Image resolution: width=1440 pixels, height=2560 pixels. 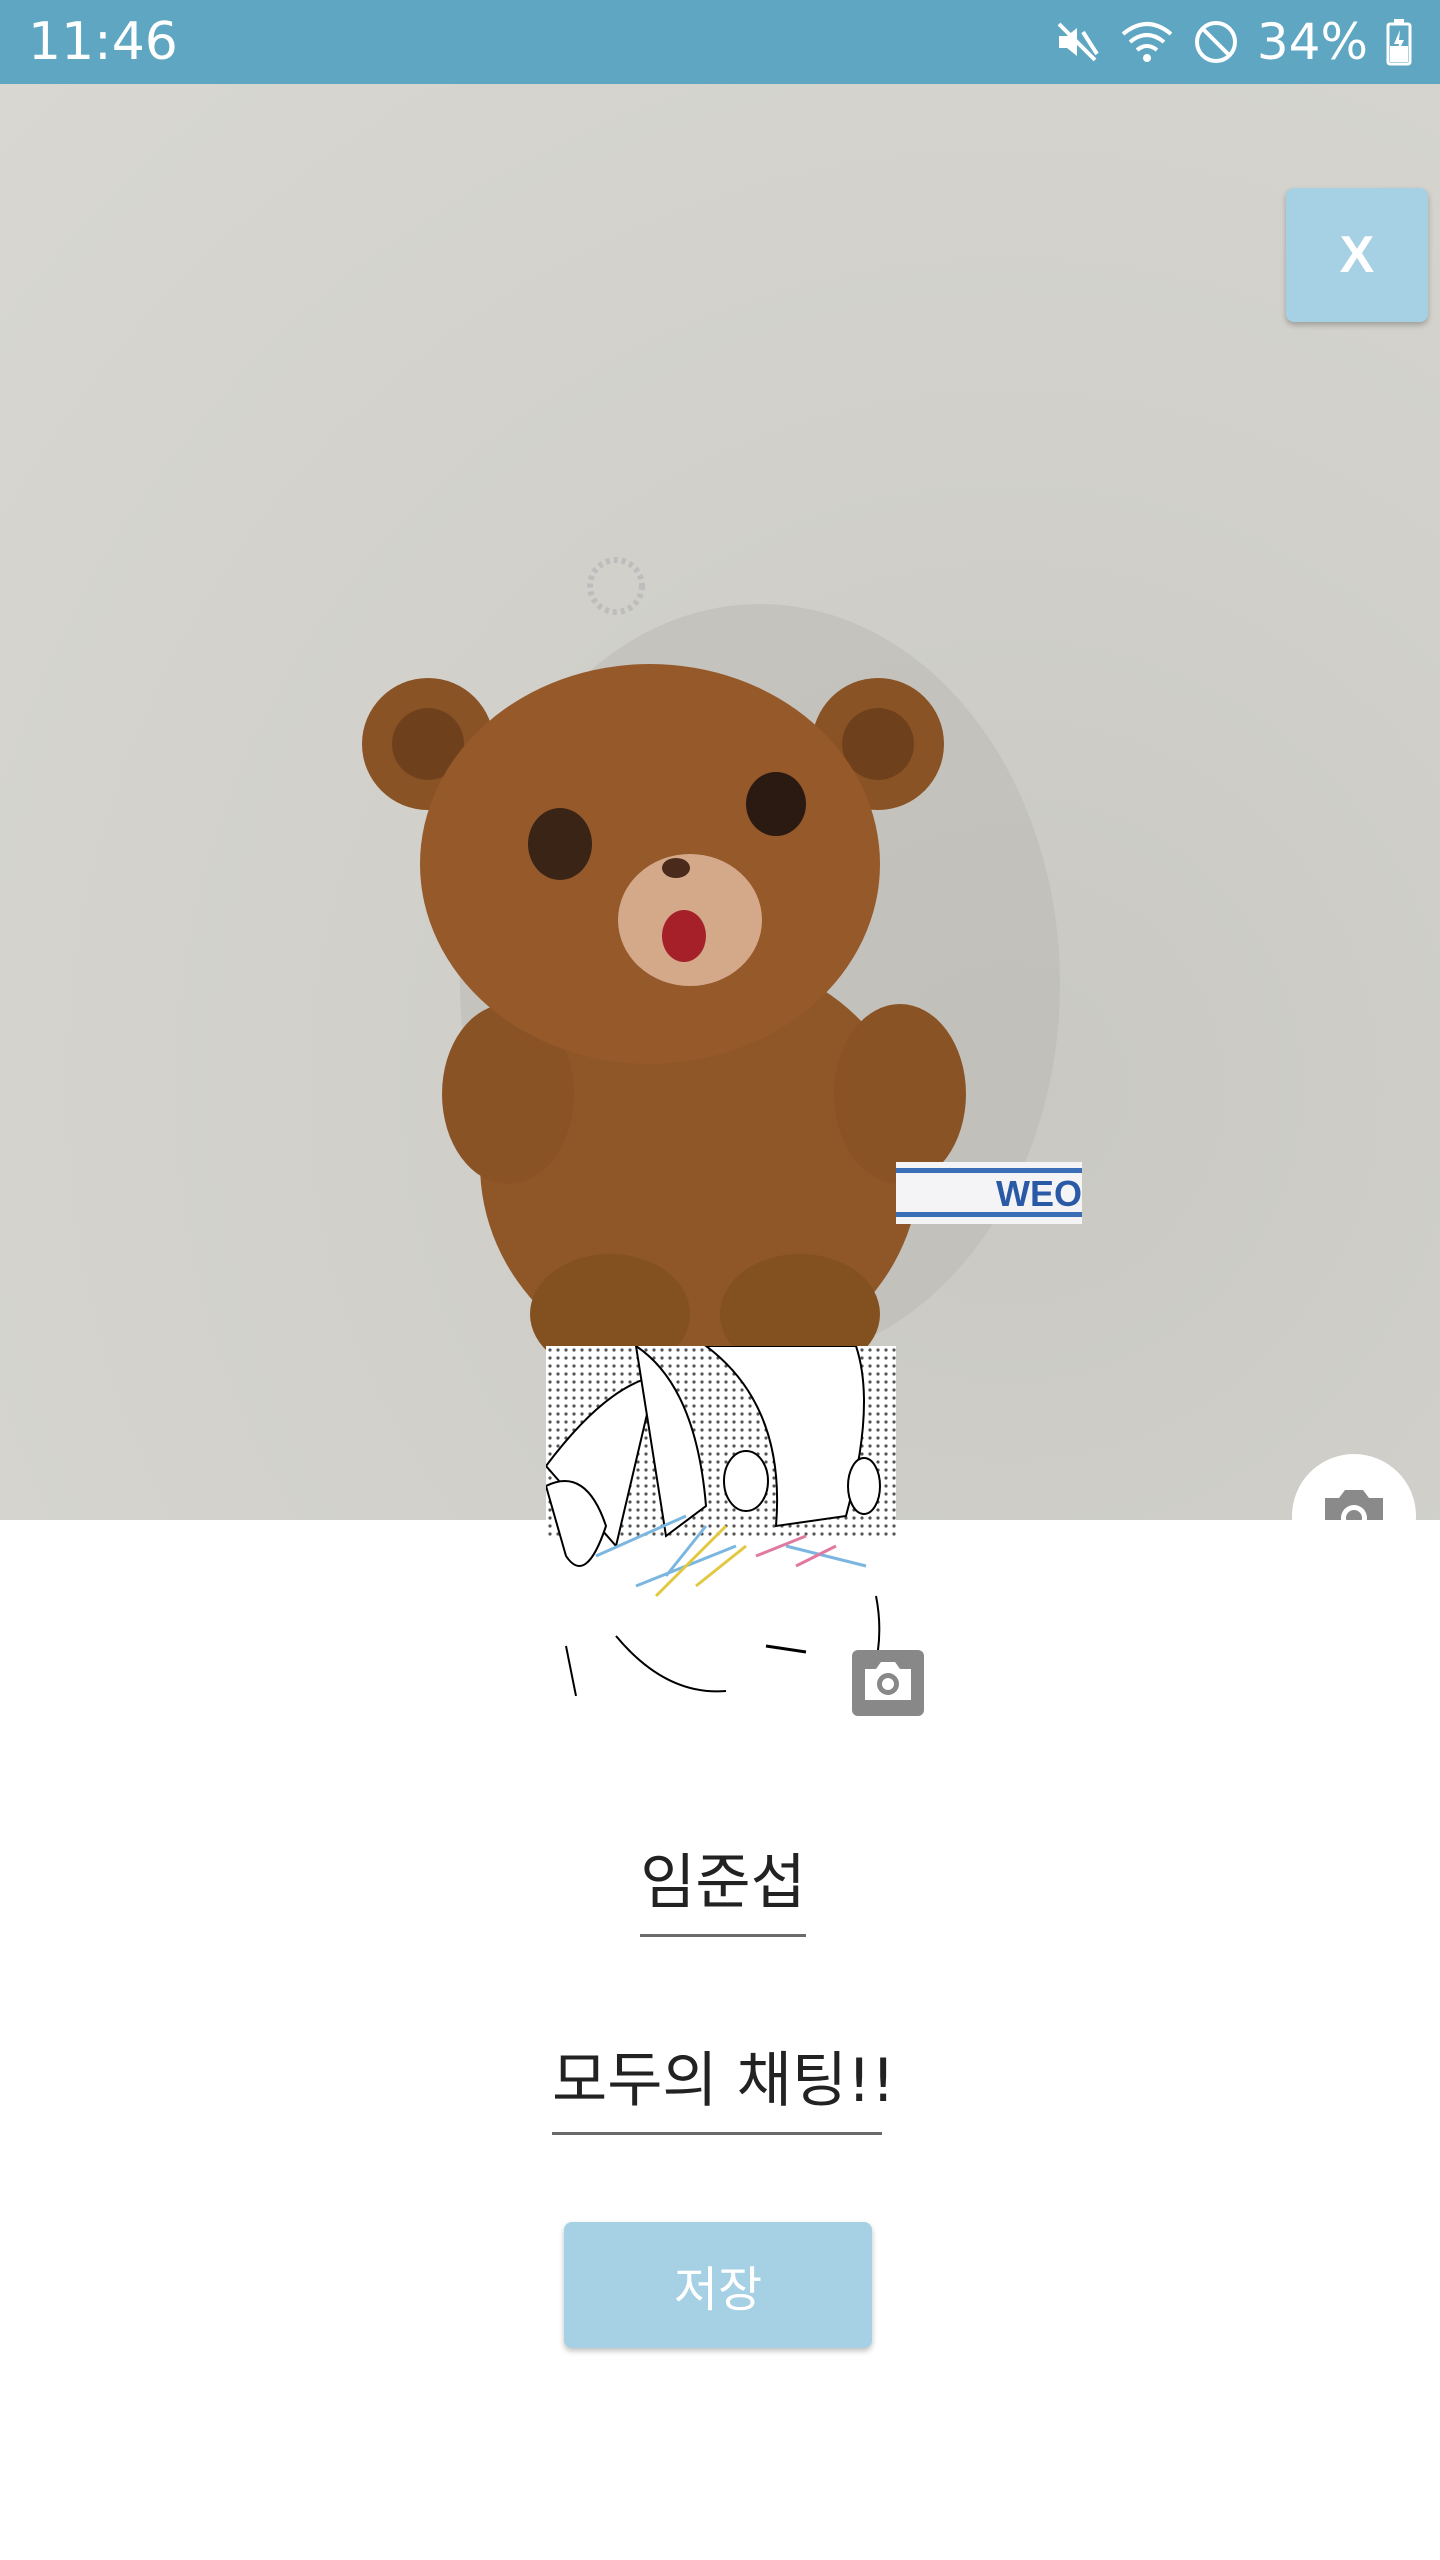 I want to click on do-not-disturb-icon, so click(x=1216, y=42).